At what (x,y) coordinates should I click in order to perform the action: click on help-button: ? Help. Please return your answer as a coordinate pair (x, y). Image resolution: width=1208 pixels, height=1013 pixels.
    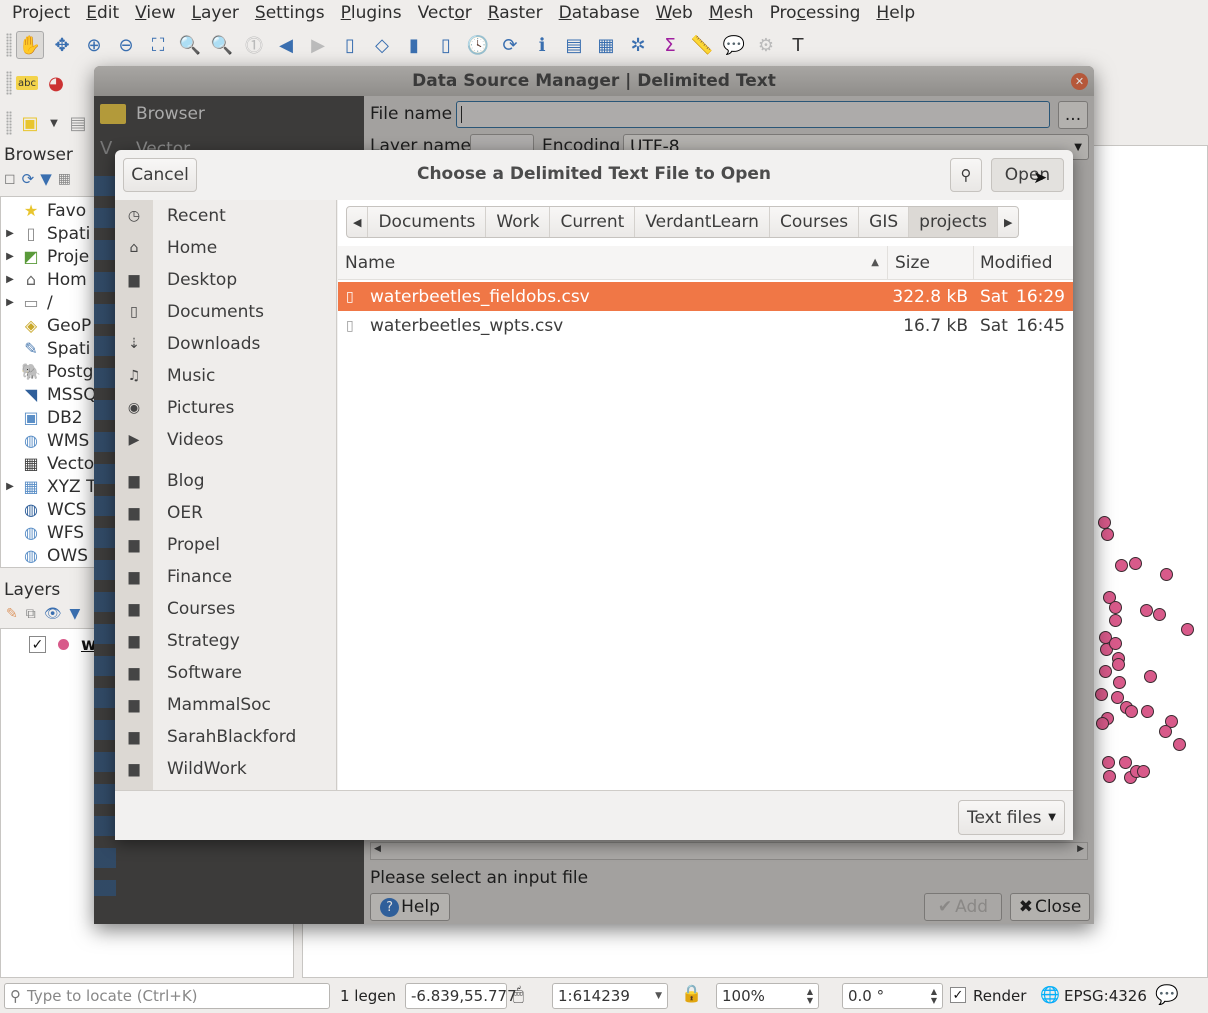
    Looking at the image, I should click on (410, 907).